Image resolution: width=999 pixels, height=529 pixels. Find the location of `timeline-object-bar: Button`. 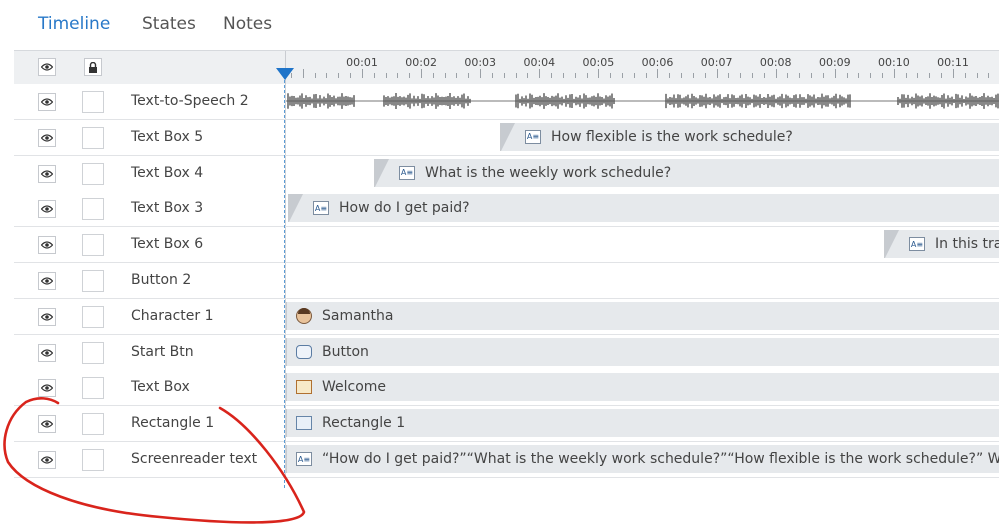

timeline-object-bar: Button is located at coordinates (642, 351).